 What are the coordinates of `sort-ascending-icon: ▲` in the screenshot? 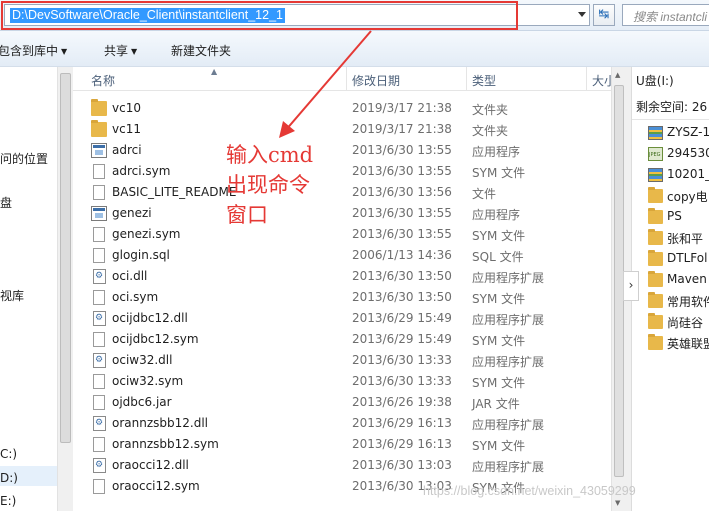 It's located at (214, 71).